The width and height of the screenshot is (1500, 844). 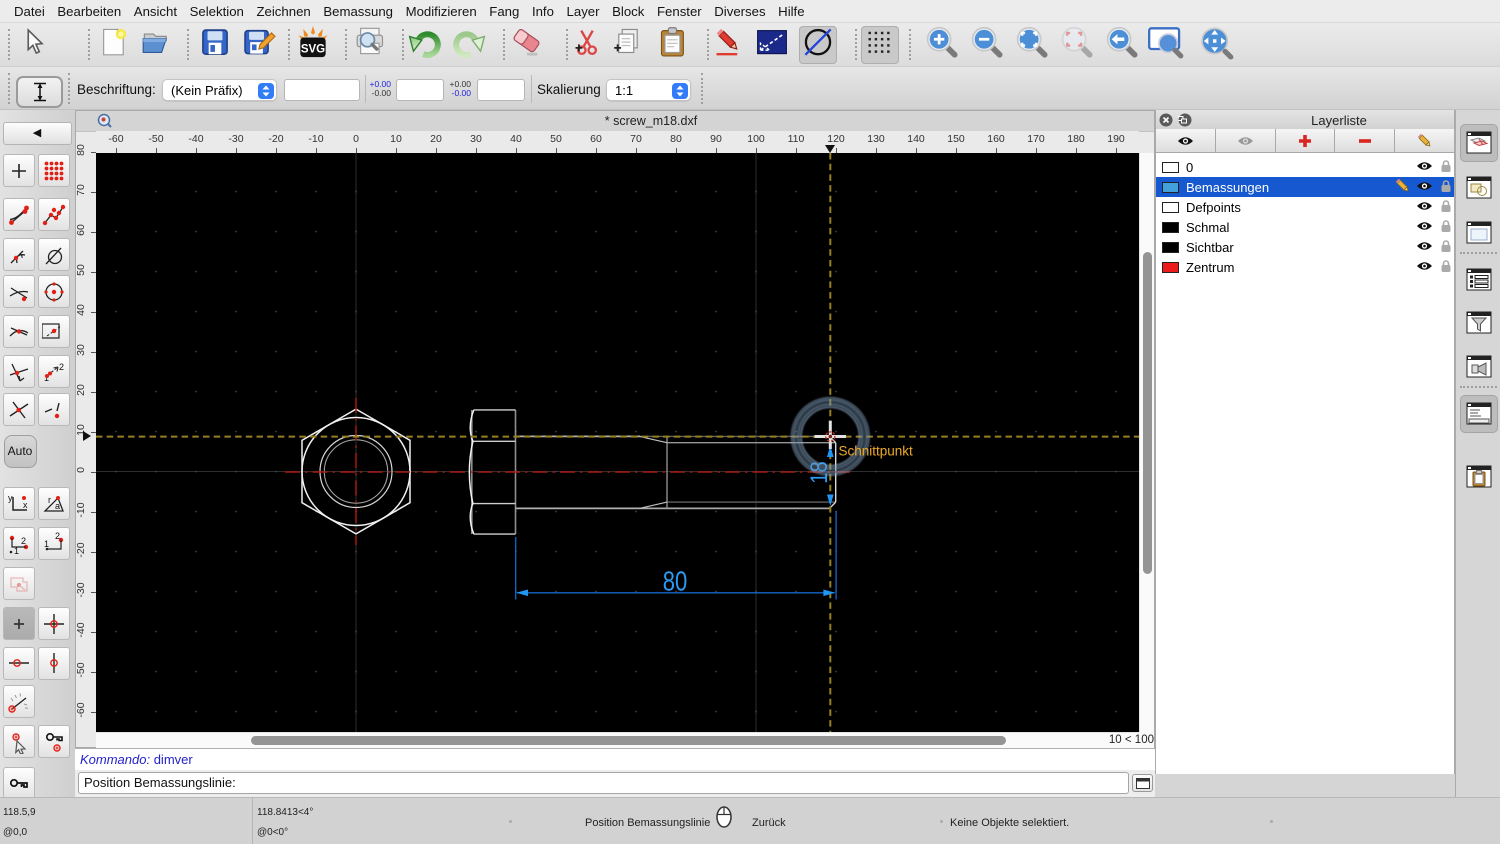 I want to click on svg-text: Schnittpunkt, so click(x=876, y=451).